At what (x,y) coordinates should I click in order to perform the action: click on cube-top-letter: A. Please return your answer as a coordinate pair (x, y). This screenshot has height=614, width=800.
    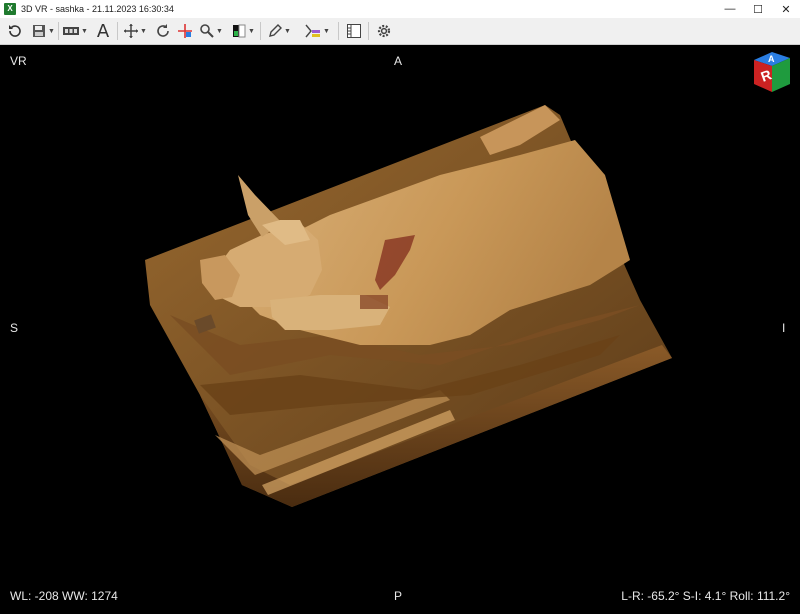
    Looking at the image, I should click on (771, 59).